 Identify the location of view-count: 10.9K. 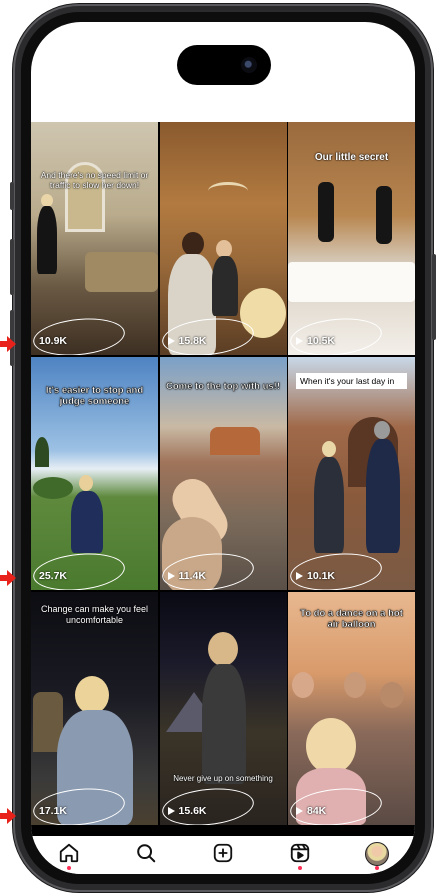
(53, 341).